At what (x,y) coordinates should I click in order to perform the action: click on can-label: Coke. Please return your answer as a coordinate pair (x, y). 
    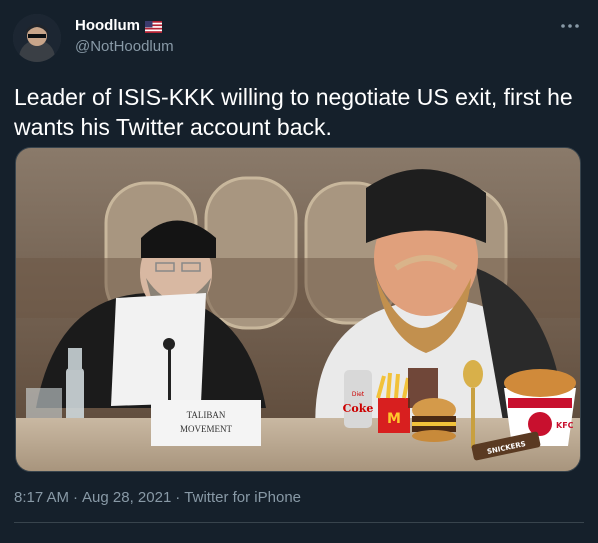
    Looking at the image, I should click on (358, 408).